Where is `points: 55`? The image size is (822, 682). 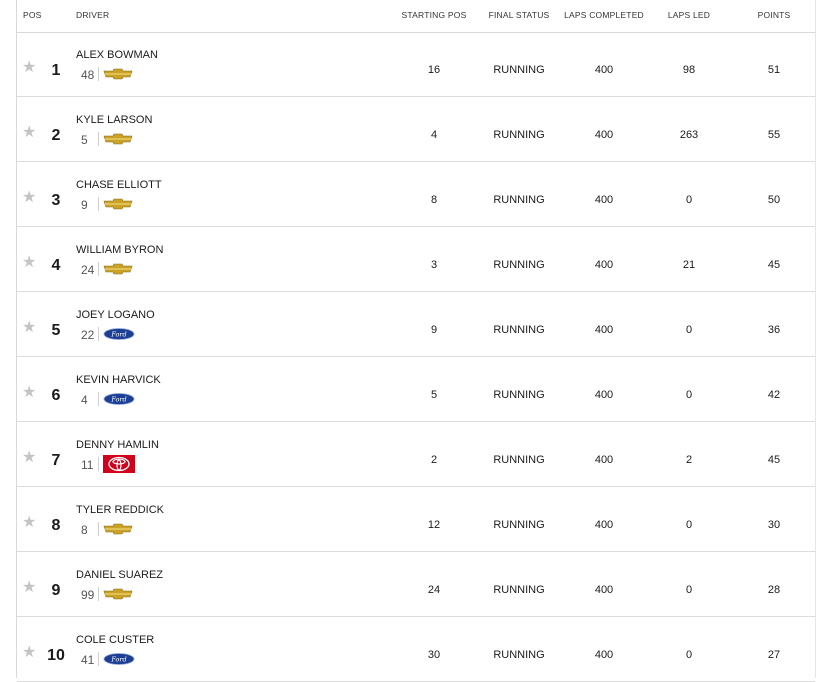 points: 55 is located at coordinates (774, 135).